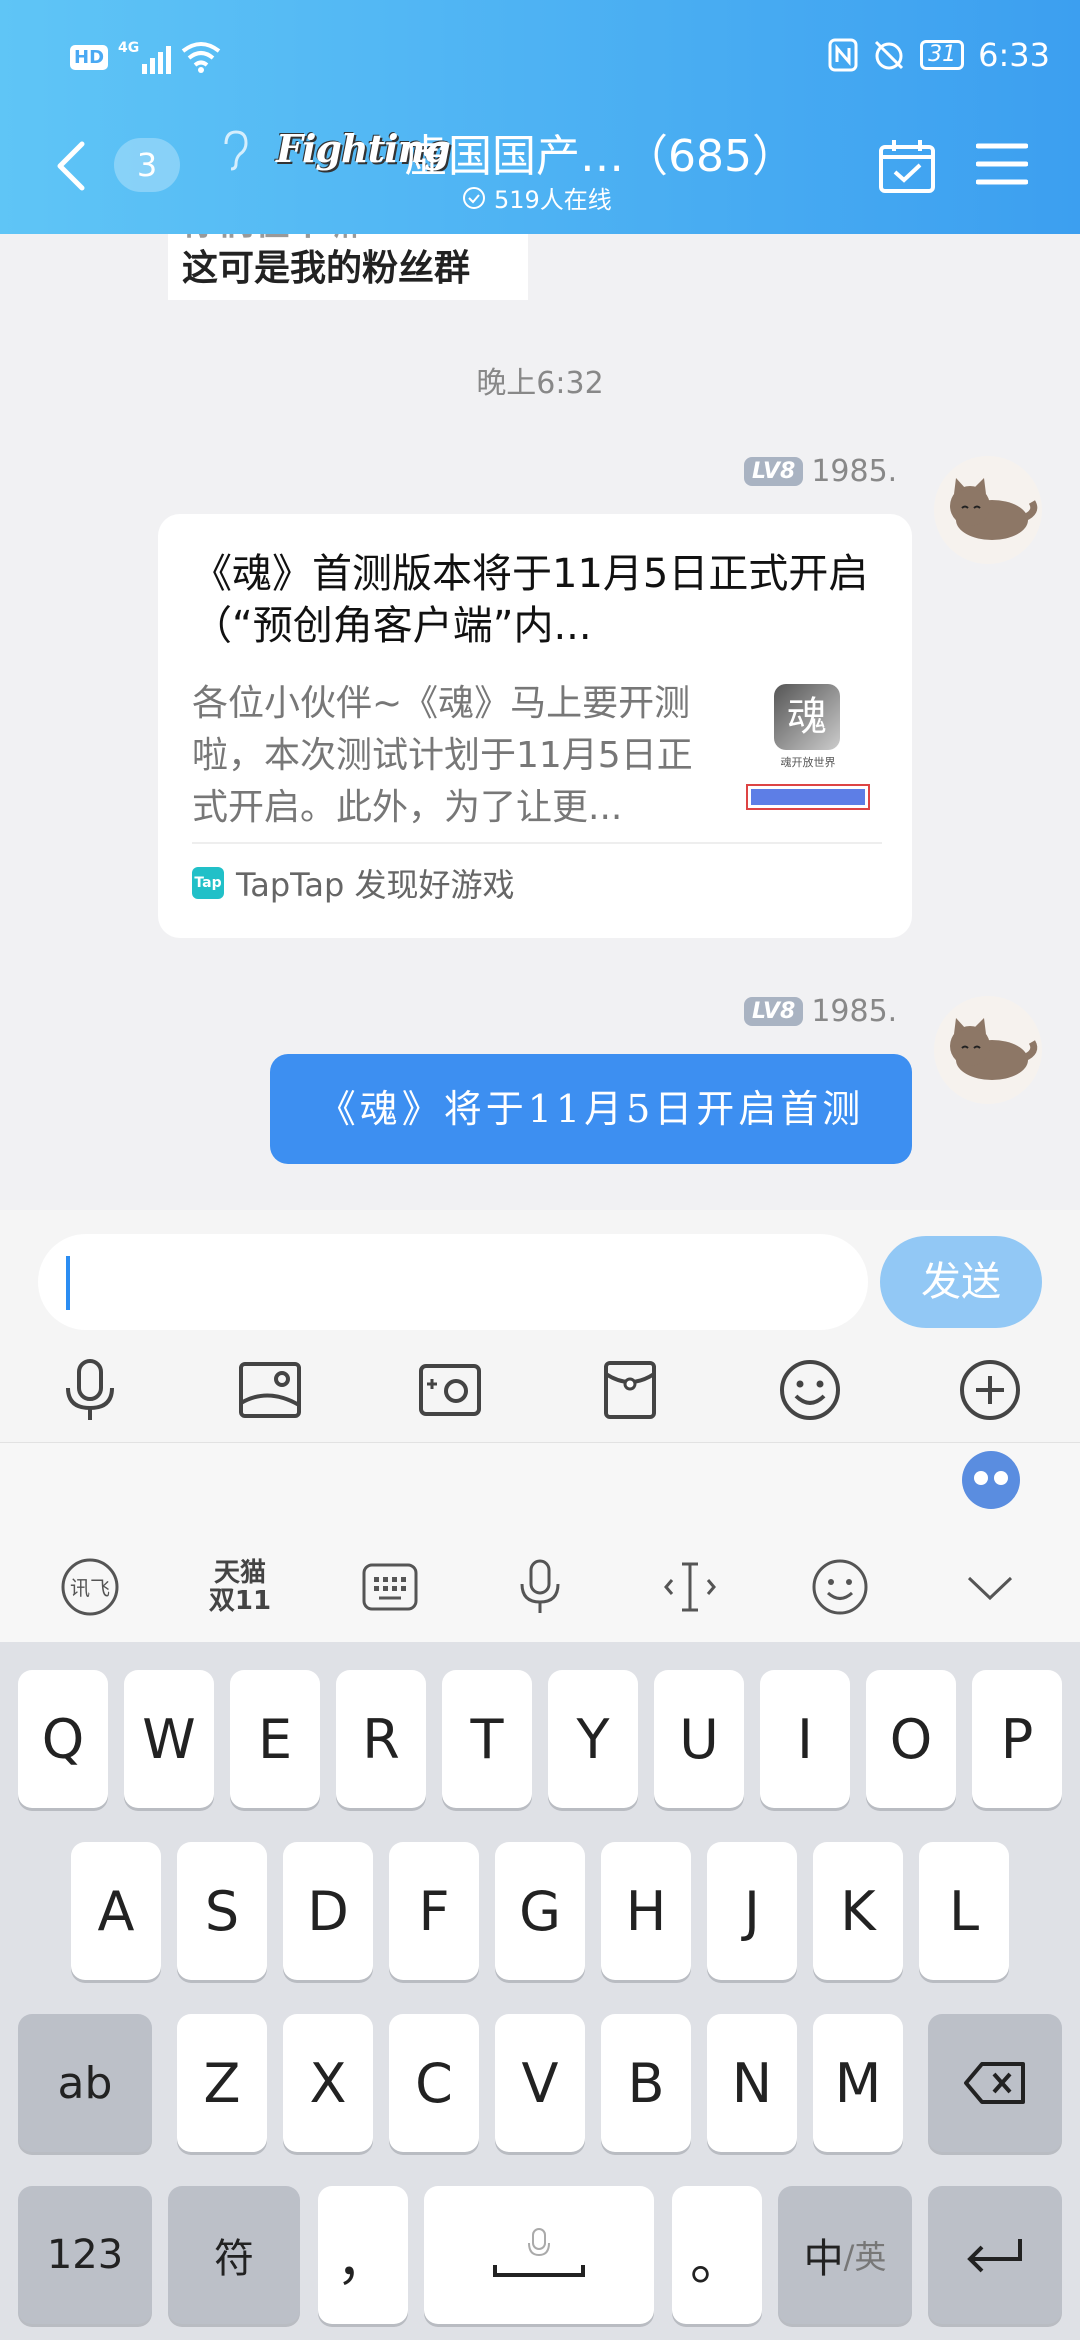 The height and width of the screenshot is (2340, 1080). I want to click on online-count: 519人在线, so click(537, 197).